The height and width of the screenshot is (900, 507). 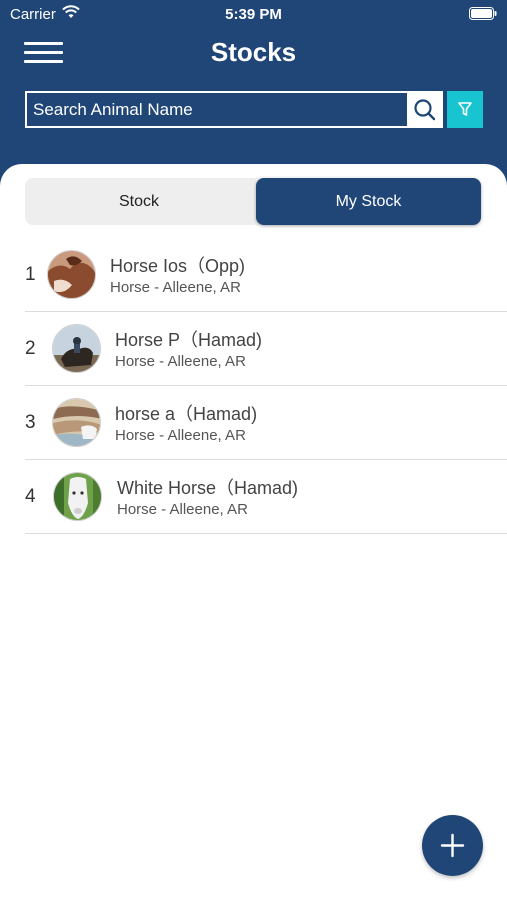 What do you see at coordinates (178, 266) in the screenshot?
I see `animal-name: Horse Ios（Opp)` at bounding box center [178, 266].